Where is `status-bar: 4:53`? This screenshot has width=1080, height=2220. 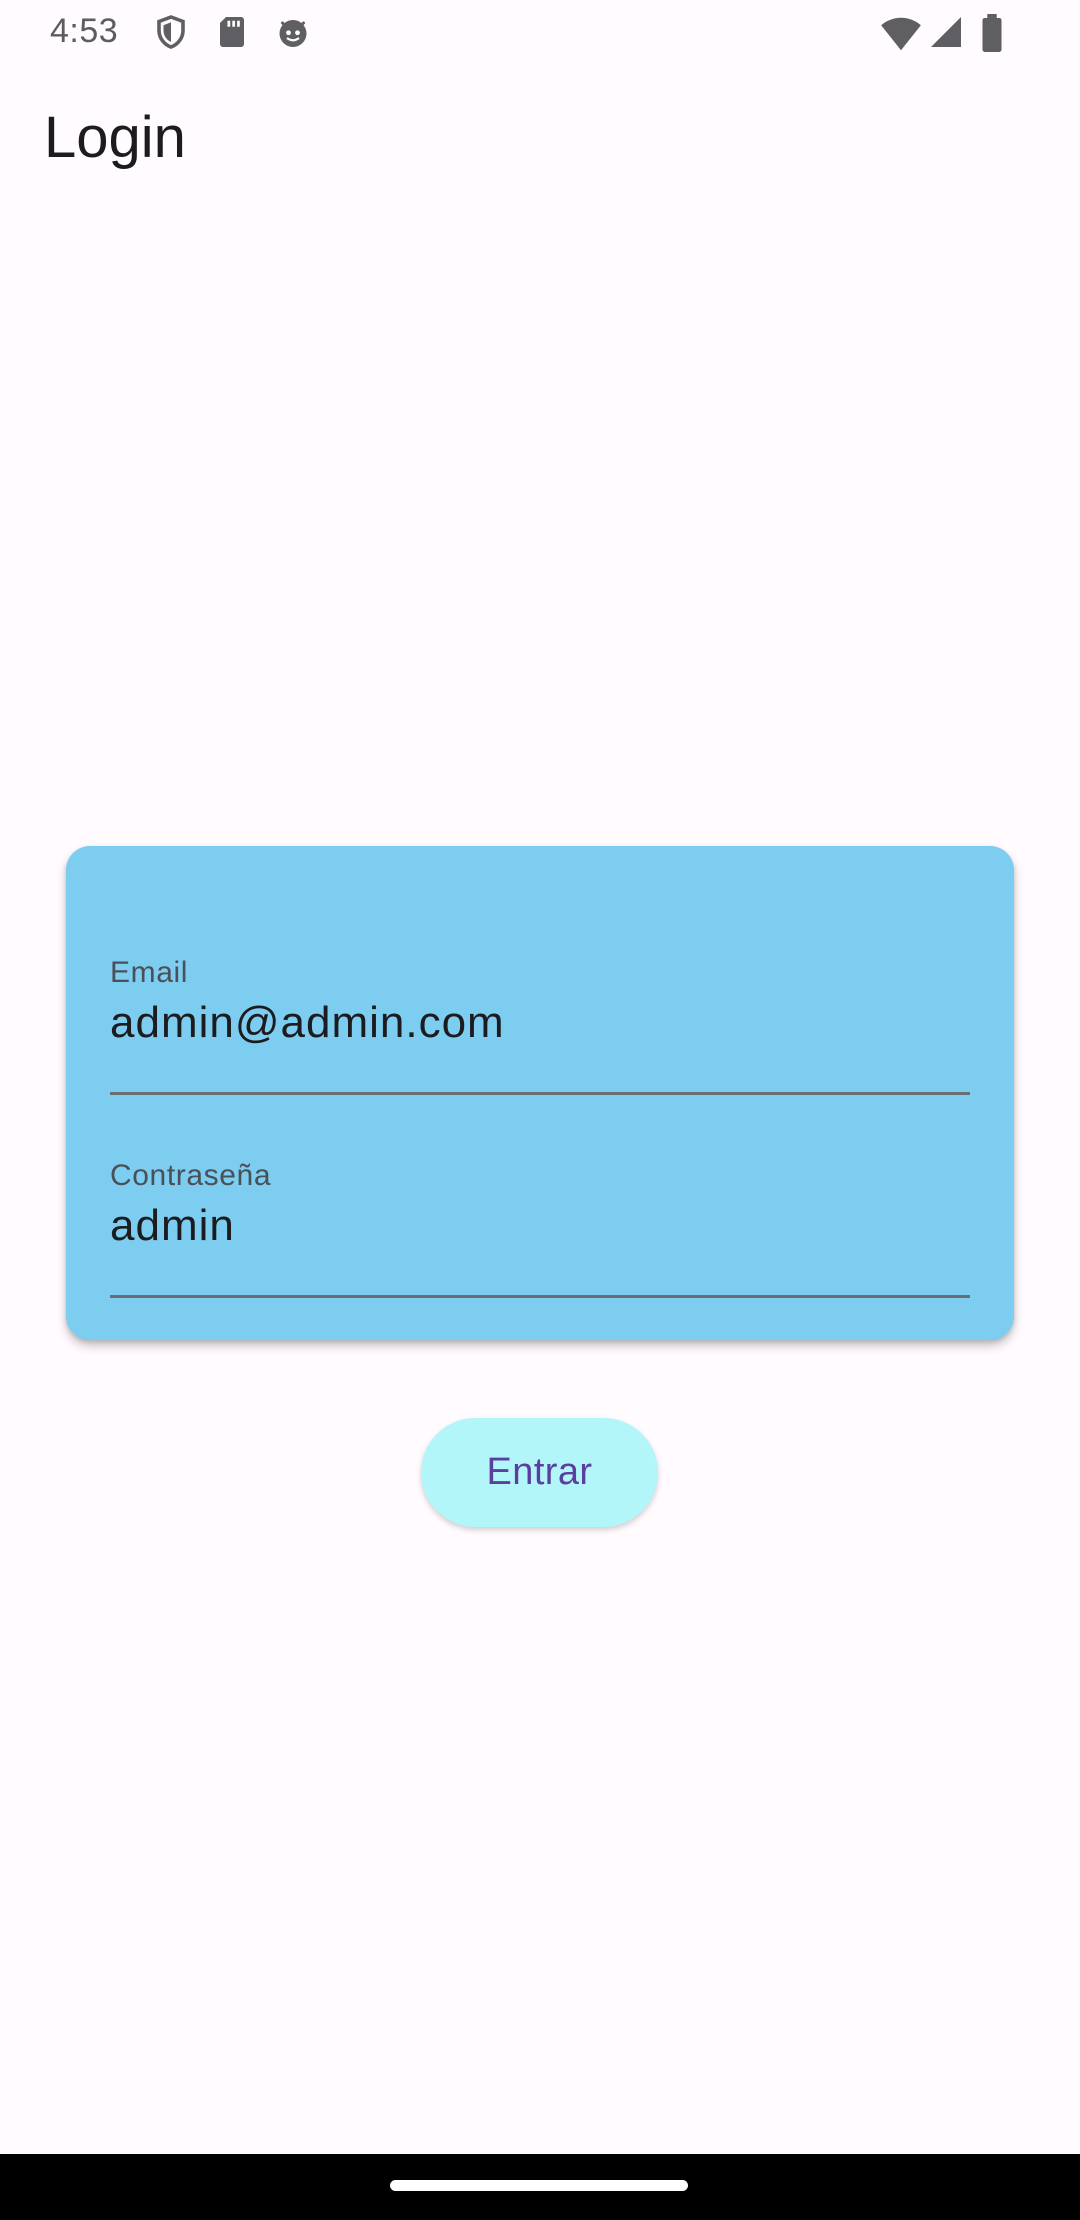
status-bar: 4:53 is located at coordinates (540, 33).